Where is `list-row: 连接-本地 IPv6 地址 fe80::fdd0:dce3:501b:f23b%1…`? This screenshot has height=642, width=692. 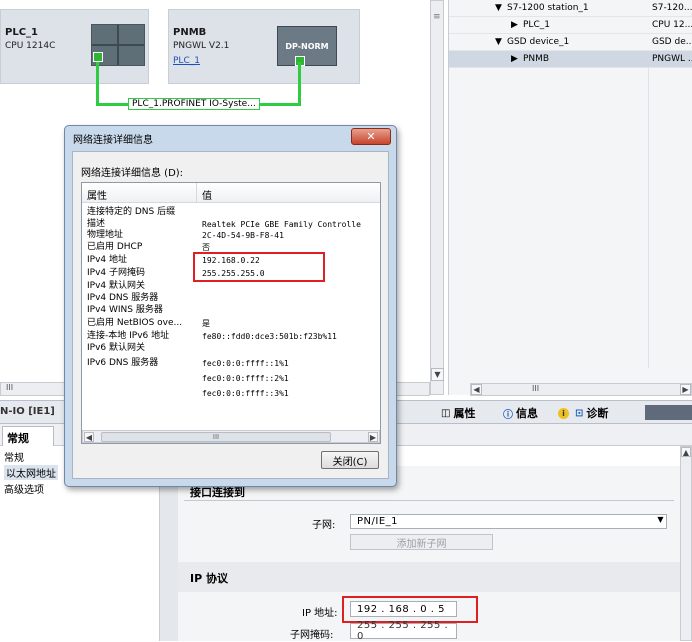 list-row: 连接-本地 IPv6 地址 fe80::fdd0:dce3:501b:f23b%1… is located at coordinates (231, 337).